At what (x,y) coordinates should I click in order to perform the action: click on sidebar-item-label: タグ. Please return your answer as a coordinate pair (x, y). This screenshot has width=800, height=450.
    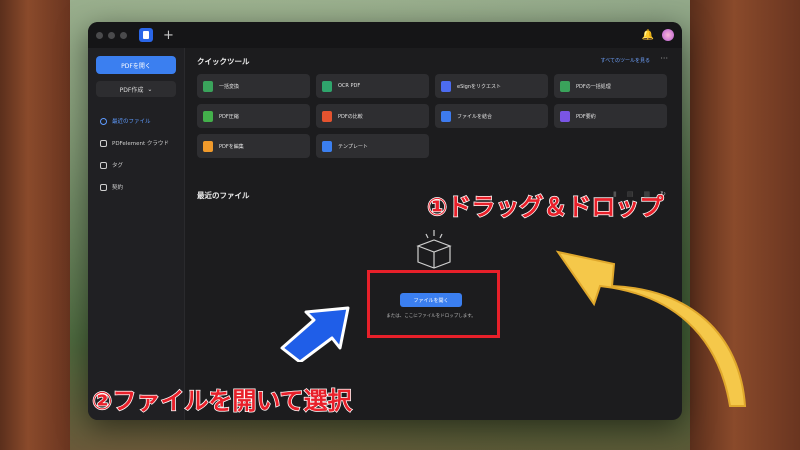
    Looking at the image, I should click on (118, 166).